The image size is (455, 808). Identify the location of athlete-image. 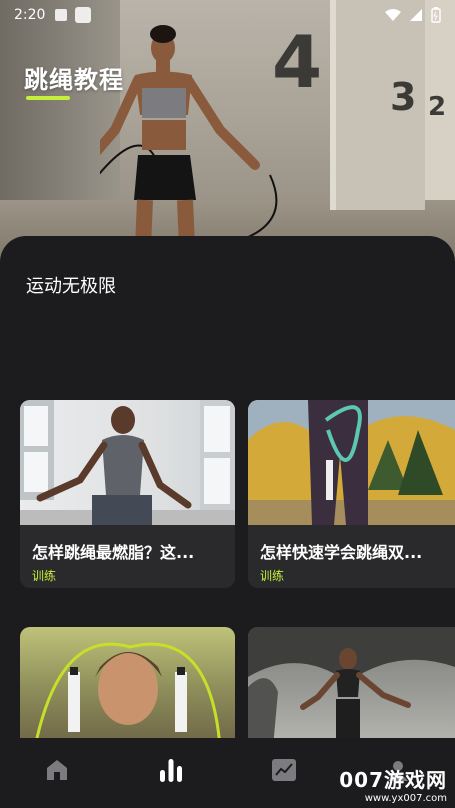
(189, 147).